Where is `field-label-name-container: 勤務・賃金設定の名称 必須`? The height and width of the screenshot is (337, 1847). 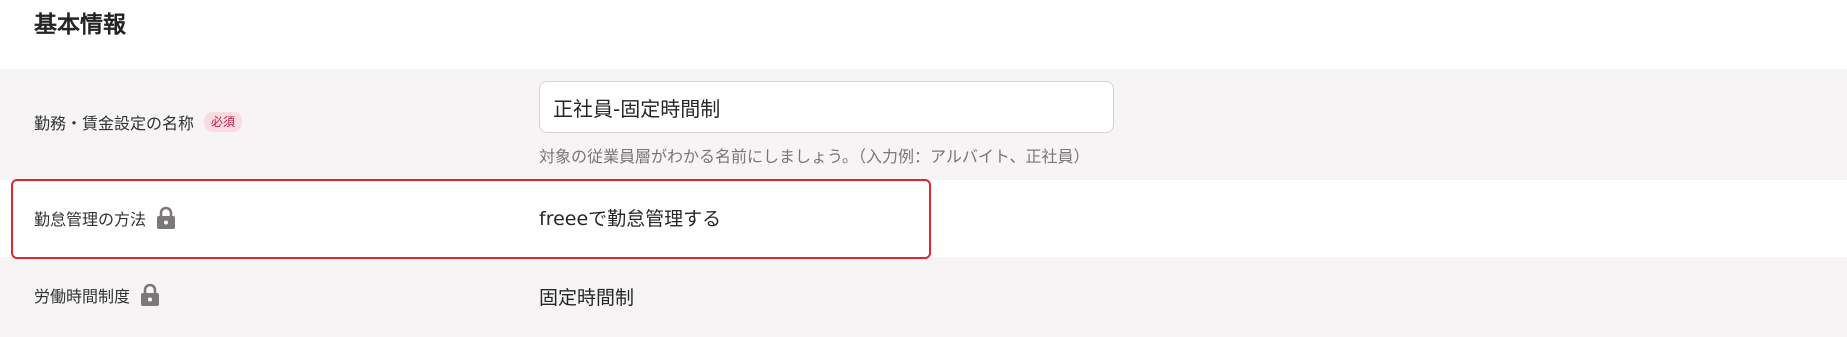
field-label-name-container: 勤務・賃金設定の名称 必須 is located at coordinates (138, 122).